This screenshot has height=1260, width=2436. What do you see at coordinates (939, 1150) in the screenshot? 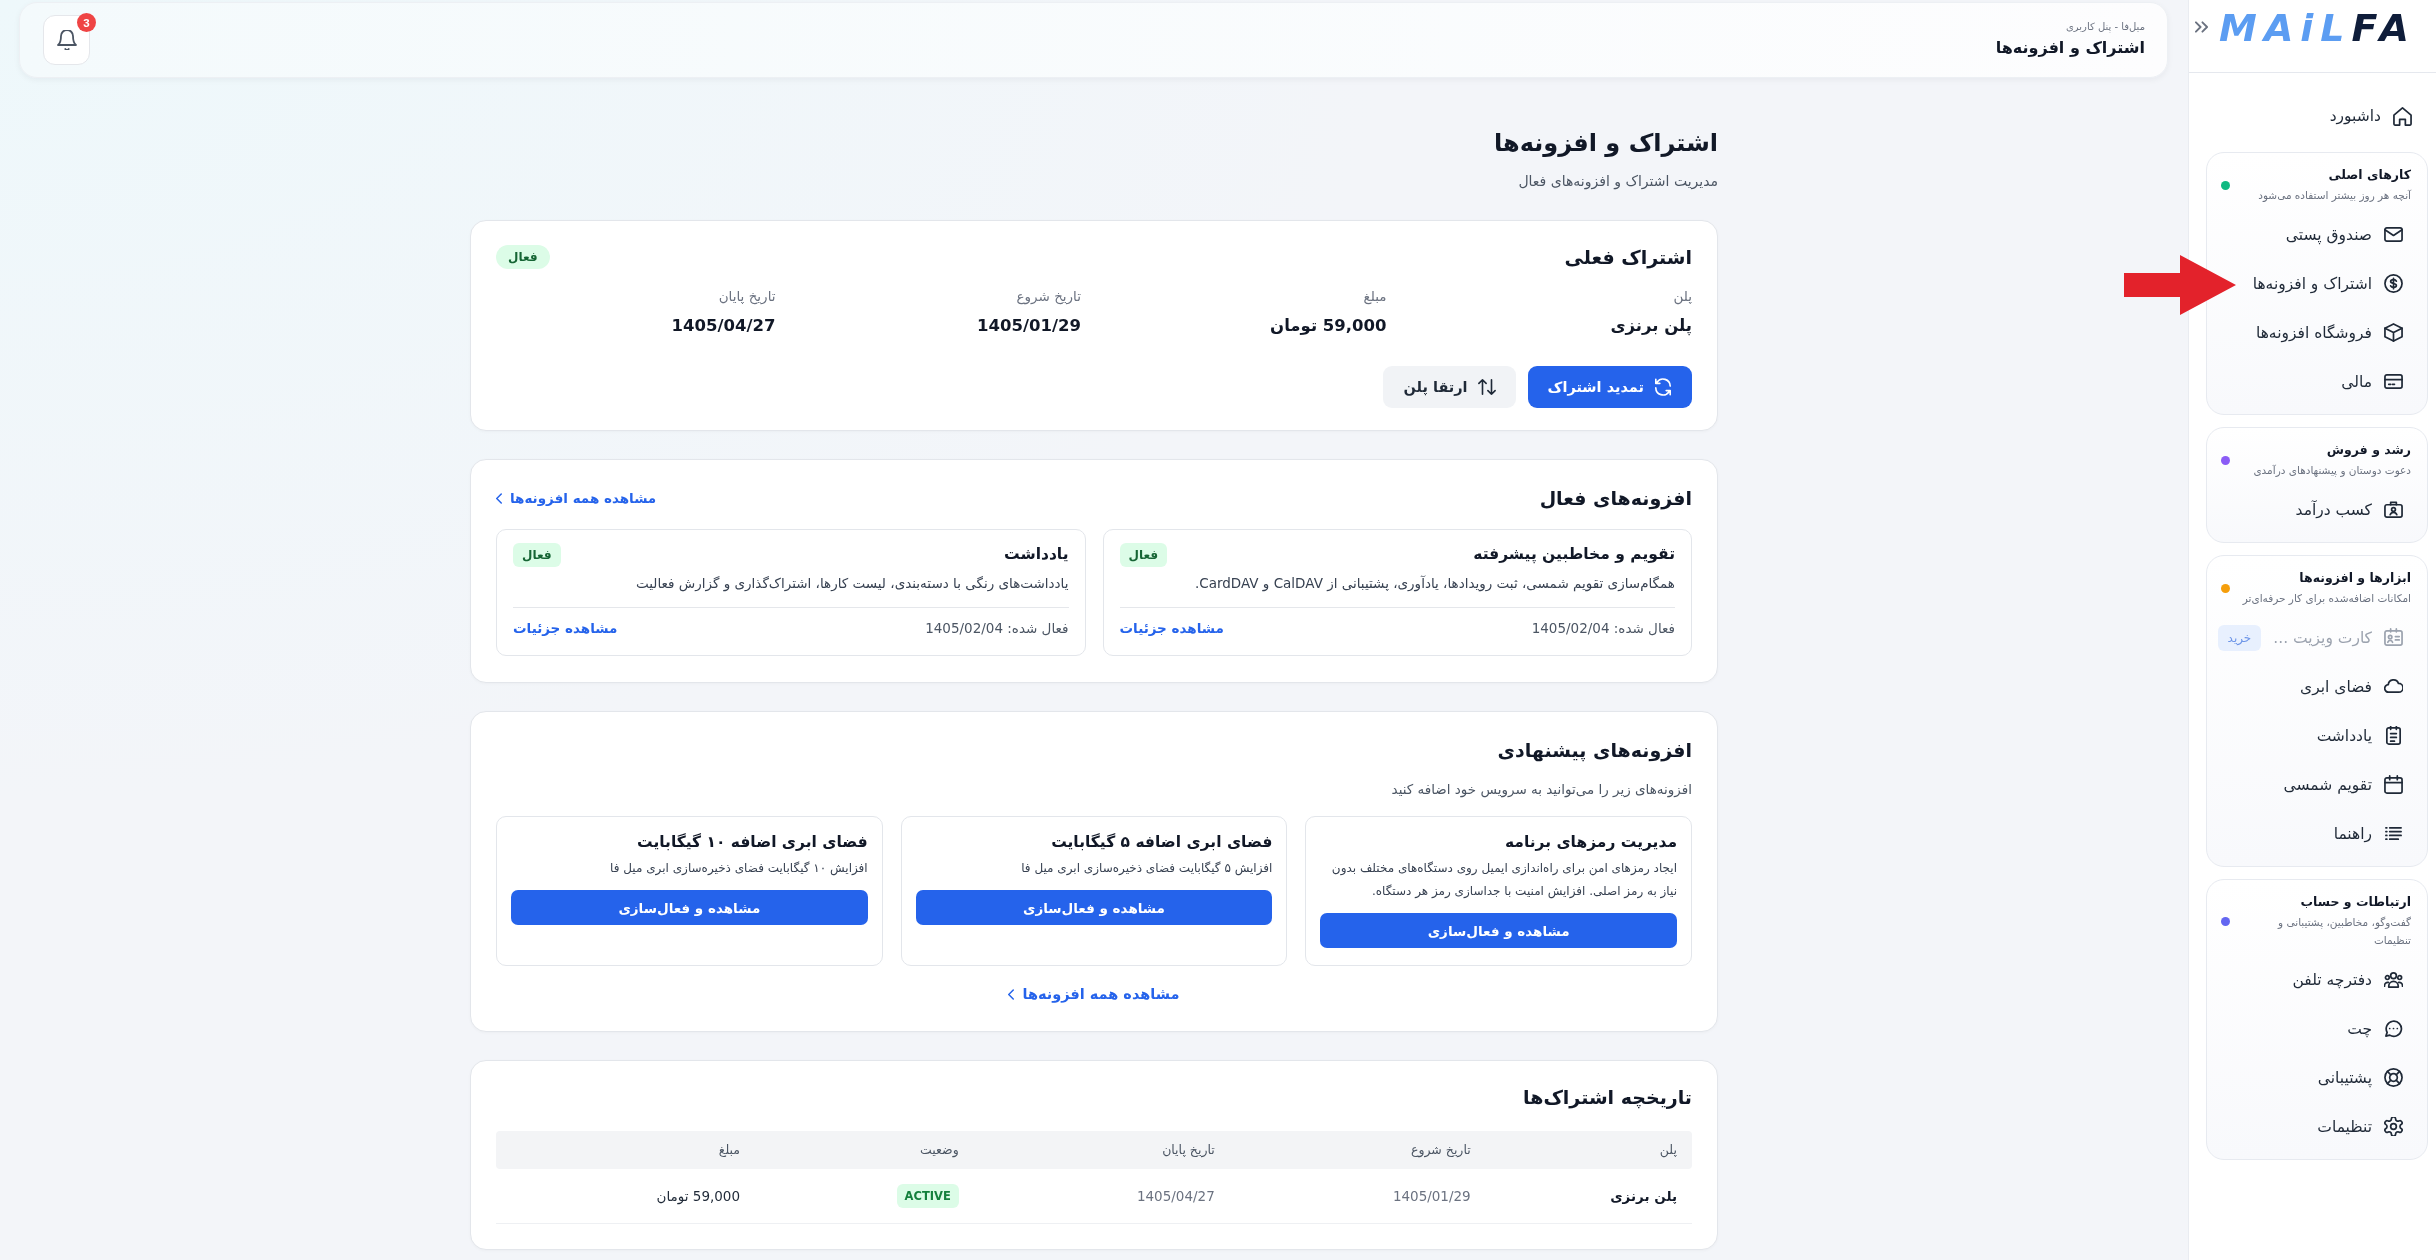
I see `column-header: وضعیت` at bounding box center [939, 1150].